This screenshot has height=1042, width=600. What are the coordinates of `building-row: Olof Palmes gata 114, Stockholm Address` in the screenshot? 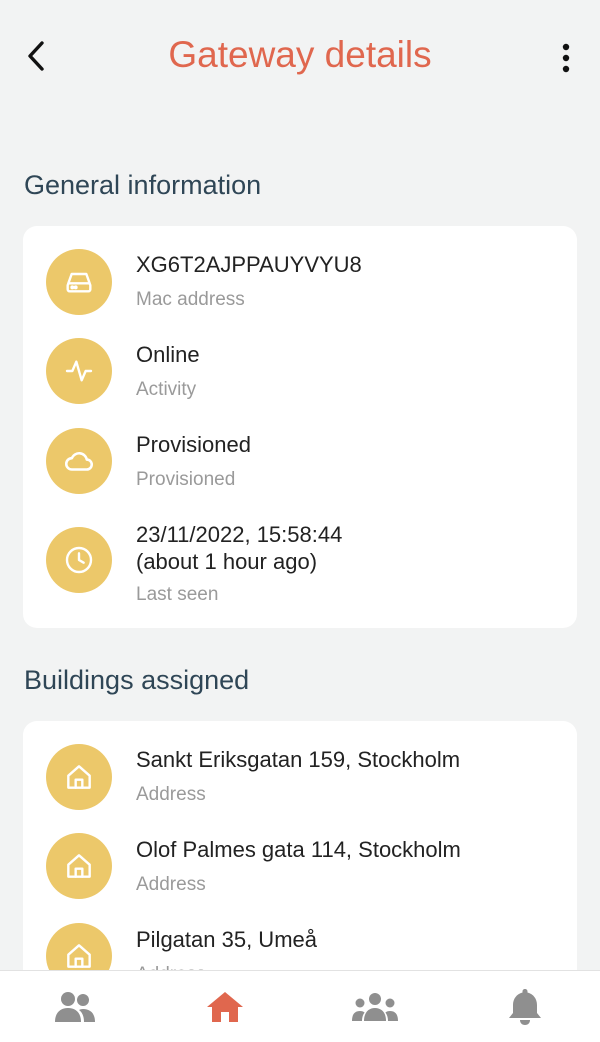 It's located at (300, 866).